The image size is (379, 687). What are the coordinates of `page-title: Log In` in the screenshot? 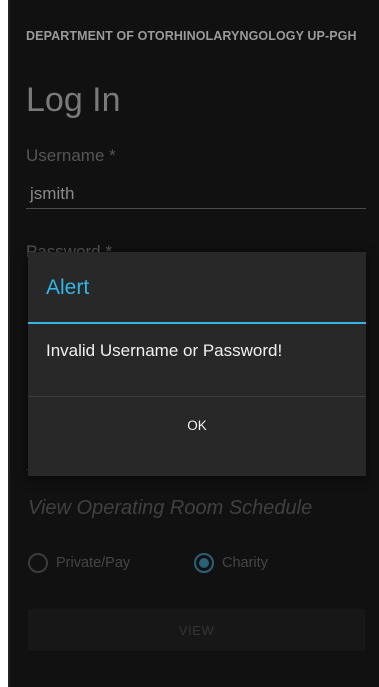 It's located at (73, 100).